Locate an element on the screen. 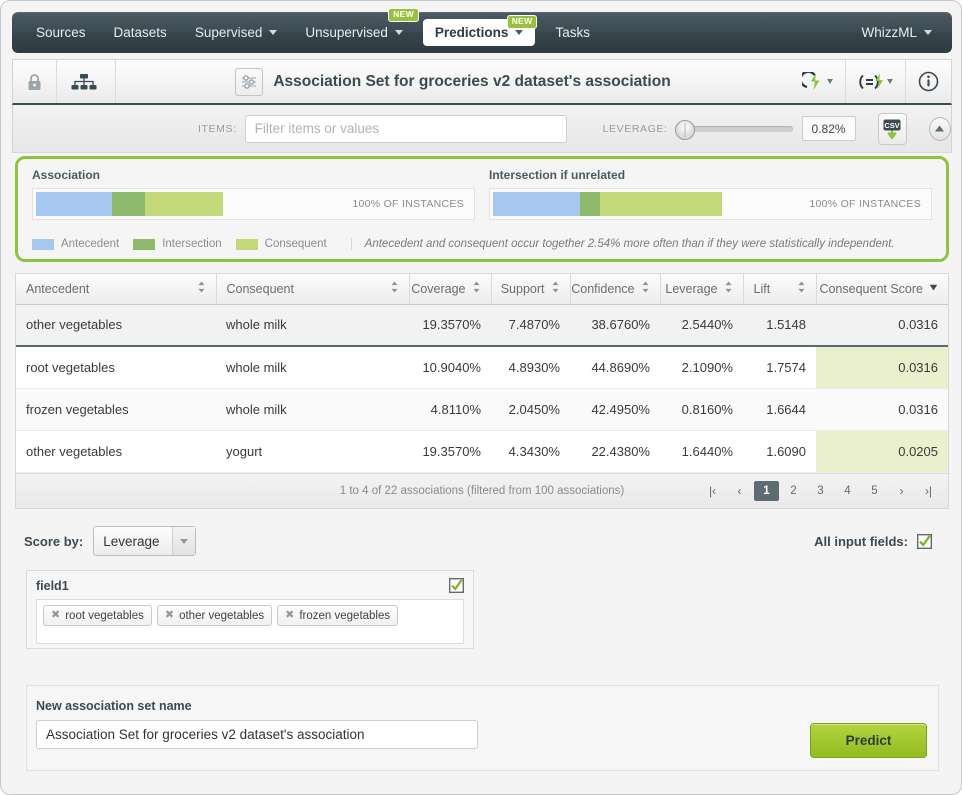 Image resolution: width=962 pixels, height=795 pixels. column-header-consequent-score: Consequent Score is located at coordinates (882, 289).